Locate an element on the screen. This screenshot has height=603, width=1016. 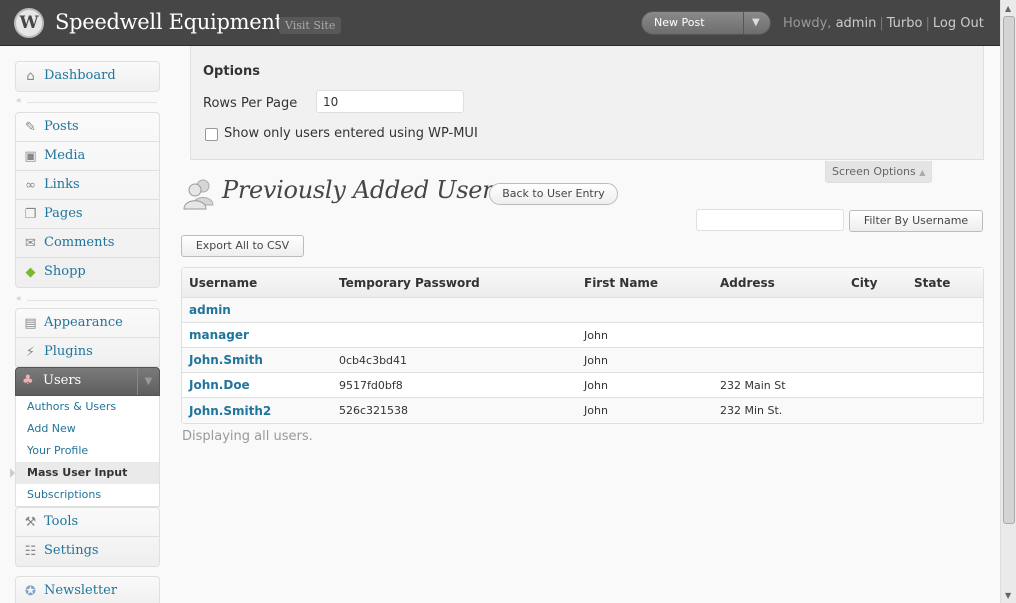
screen-options-tab: Screen Options ▲ is located at coordinates (878, 172).